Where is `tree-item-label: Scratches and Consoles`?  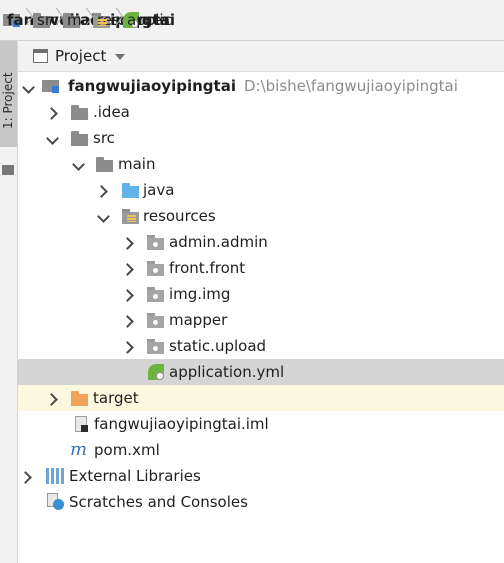 tree-item-label: Scratches and Consoles is located at coordinates (158, 502).